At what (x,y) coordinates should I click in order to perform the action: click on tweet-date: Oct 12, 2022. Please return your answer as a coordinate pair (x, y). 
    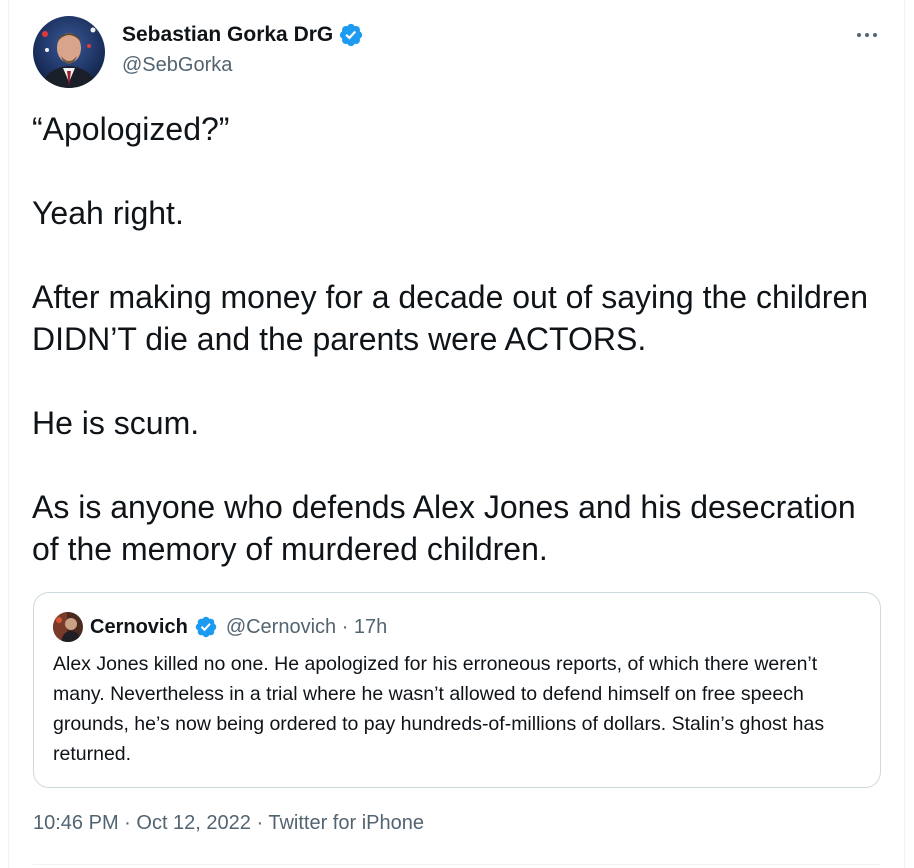
    Looking at the image, I should click on (193, 823).